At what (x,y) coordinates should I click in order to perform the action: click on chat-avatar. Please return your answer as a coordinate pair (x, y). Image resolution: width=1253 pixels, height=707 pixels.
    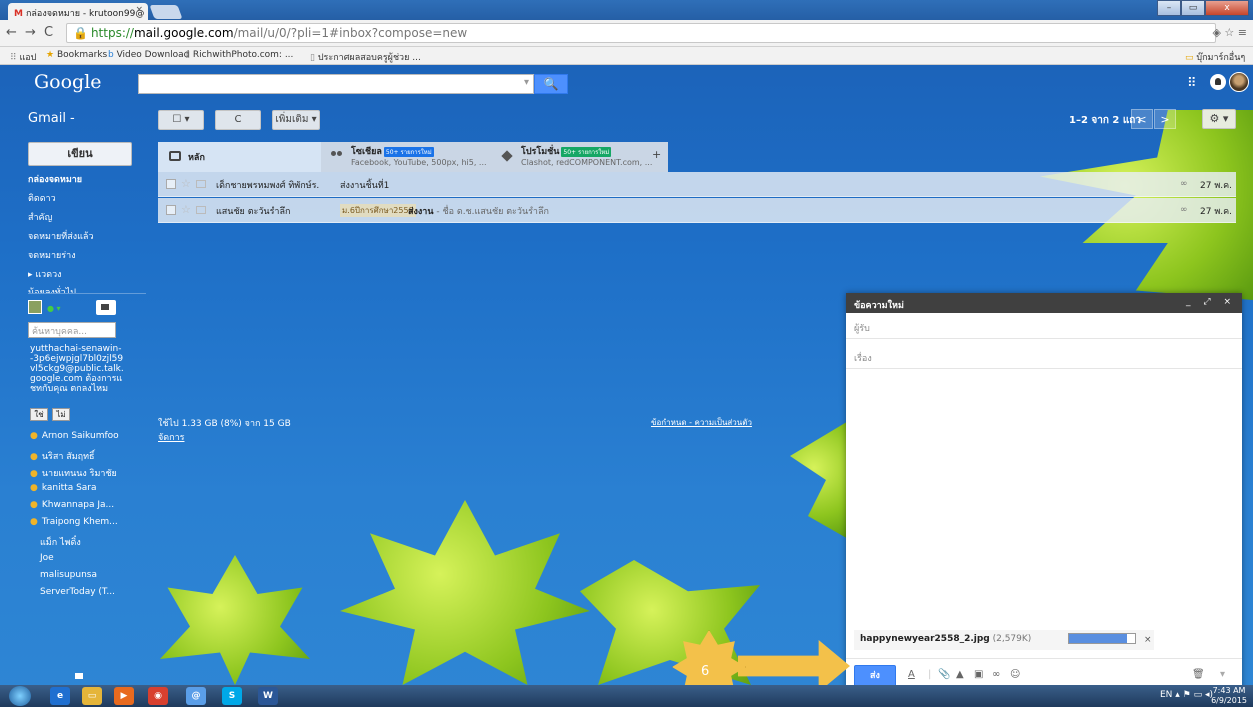
    Looking at the image, I should click on (35, 307).